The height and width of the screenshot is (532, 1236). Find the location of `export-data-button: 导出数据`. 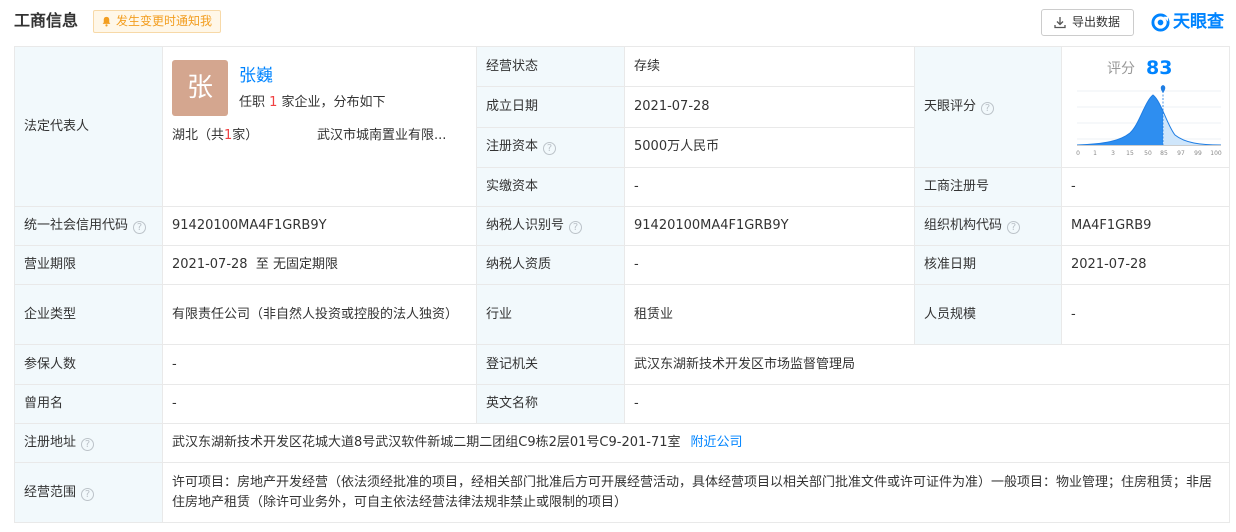

export-data-button: 导出数据 is located at coordinates (1087, 22).